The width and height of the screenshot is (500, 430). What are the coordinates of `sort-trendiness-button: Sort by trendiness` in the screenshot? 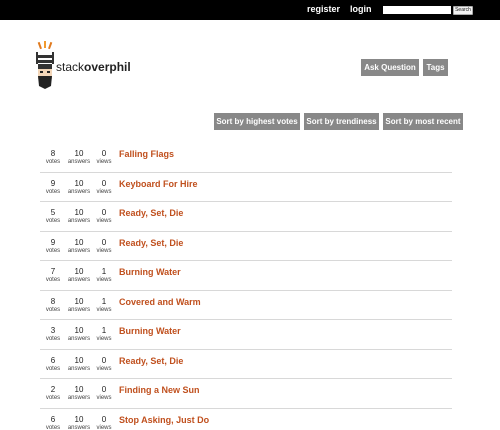 It's located at (341, 121).